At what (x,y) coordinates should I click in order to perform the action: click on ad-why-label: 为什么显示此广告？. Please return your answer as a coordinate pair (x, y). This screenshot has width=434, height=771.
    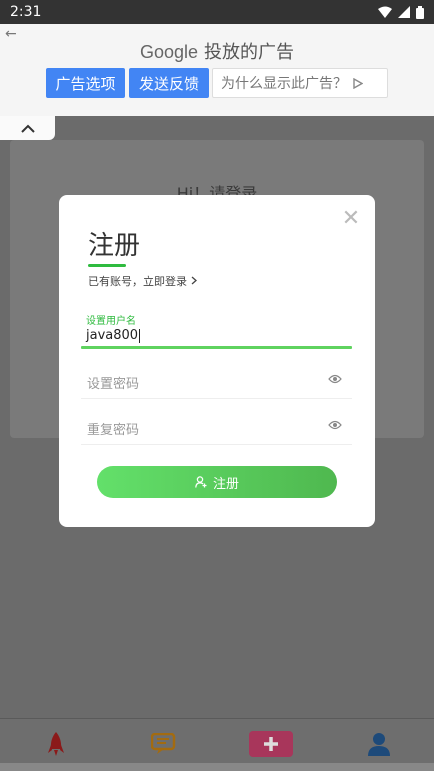
    Looking at the image, I should click on (284, 84).